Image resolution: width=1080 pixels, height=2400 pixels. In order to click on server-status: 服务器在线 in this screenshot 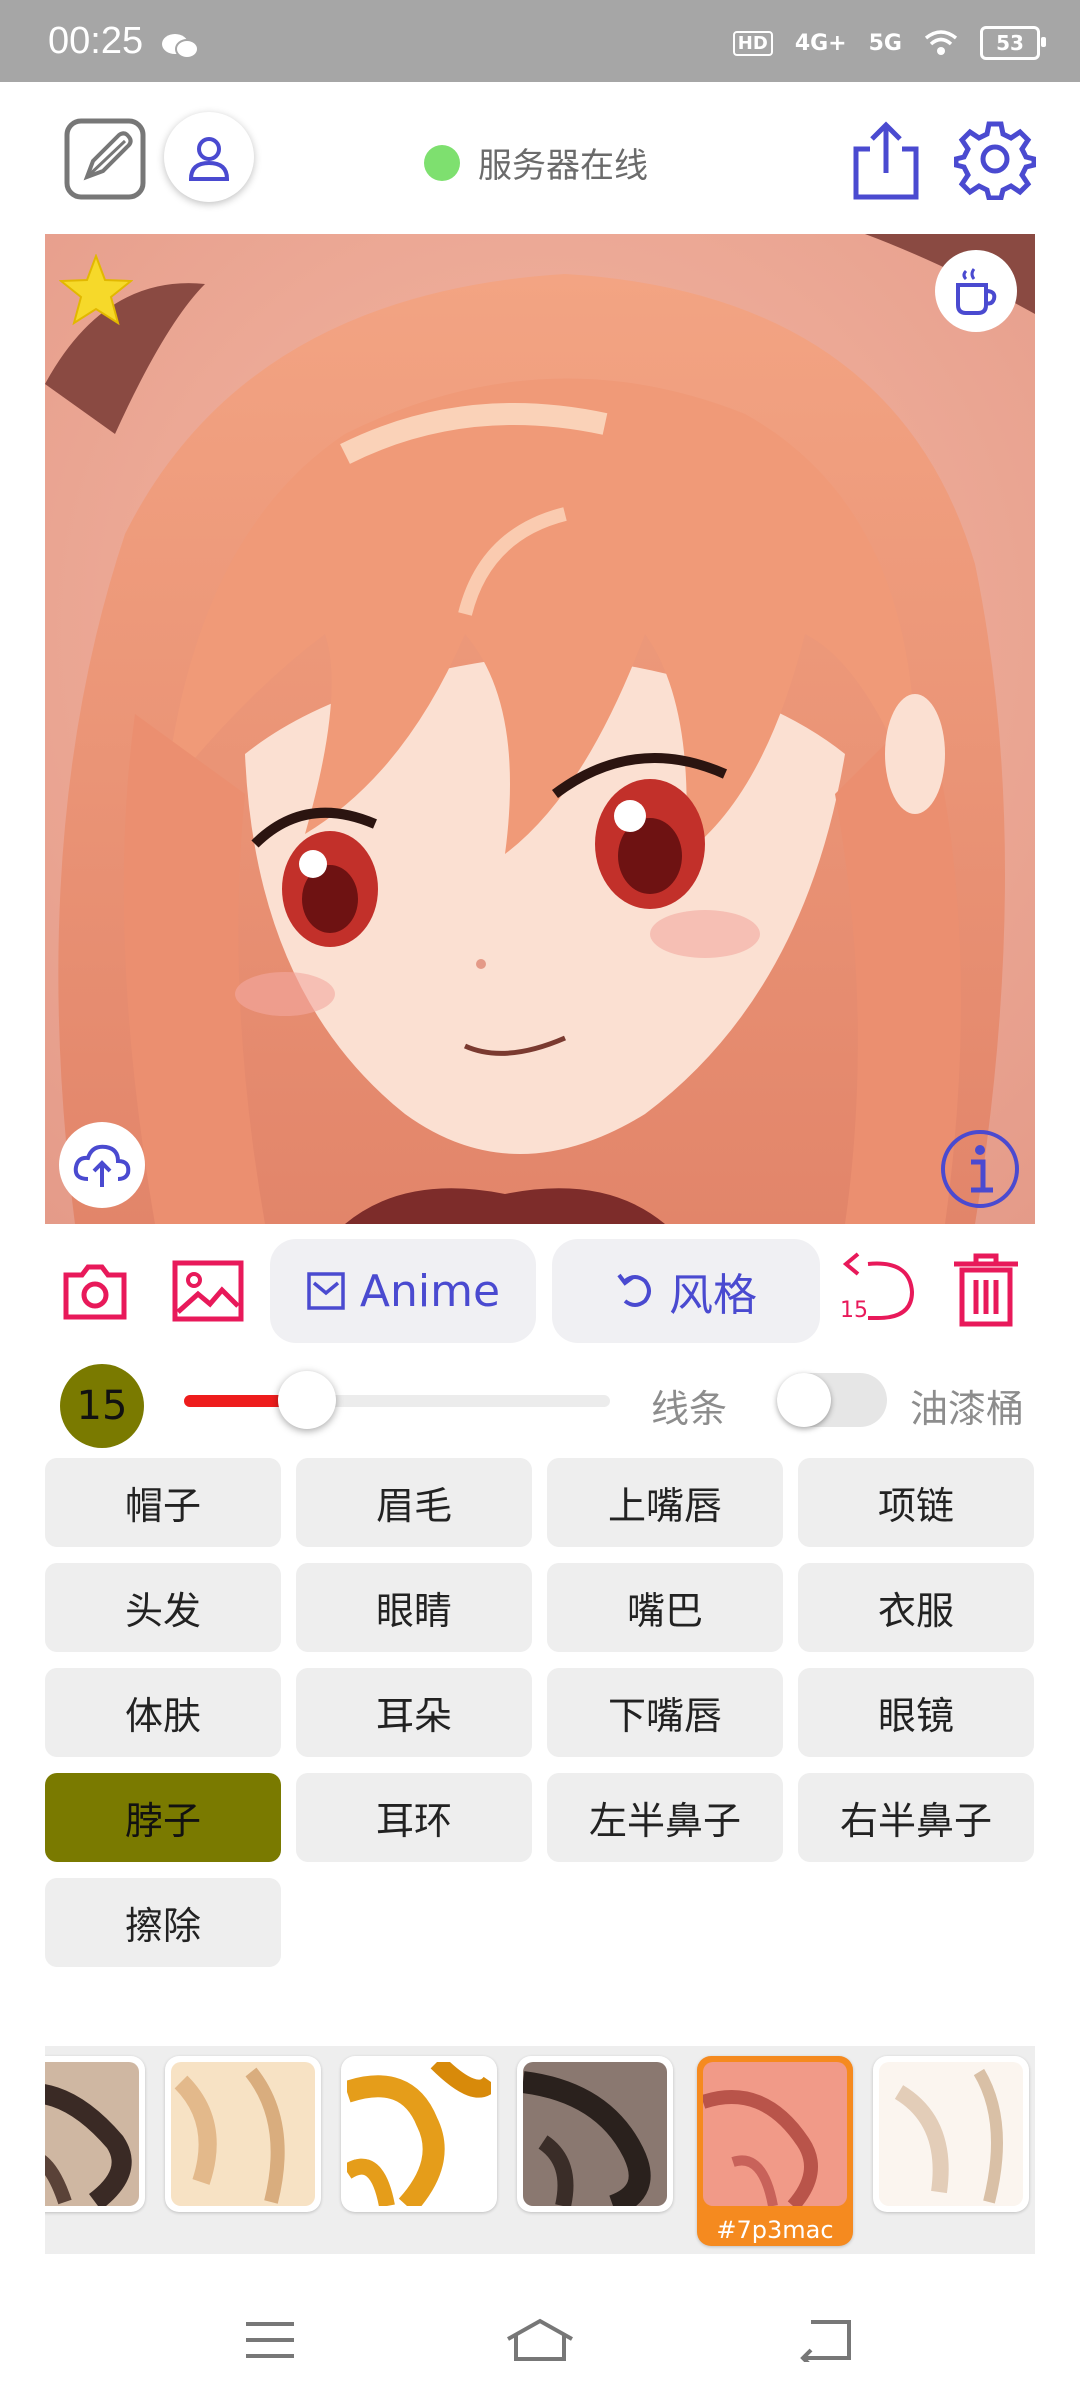, I will do `click(536, 162)`.